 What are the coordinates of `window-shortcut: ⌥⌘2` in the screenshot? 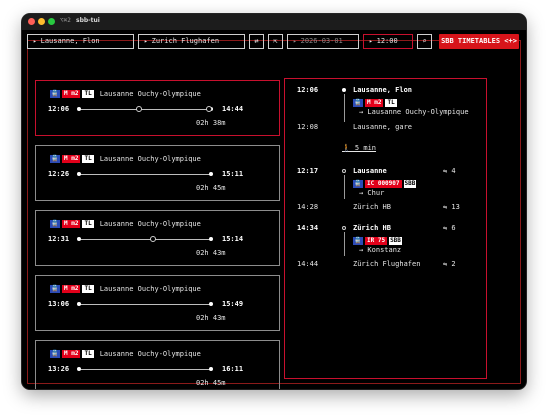 It's located at (65, 20).